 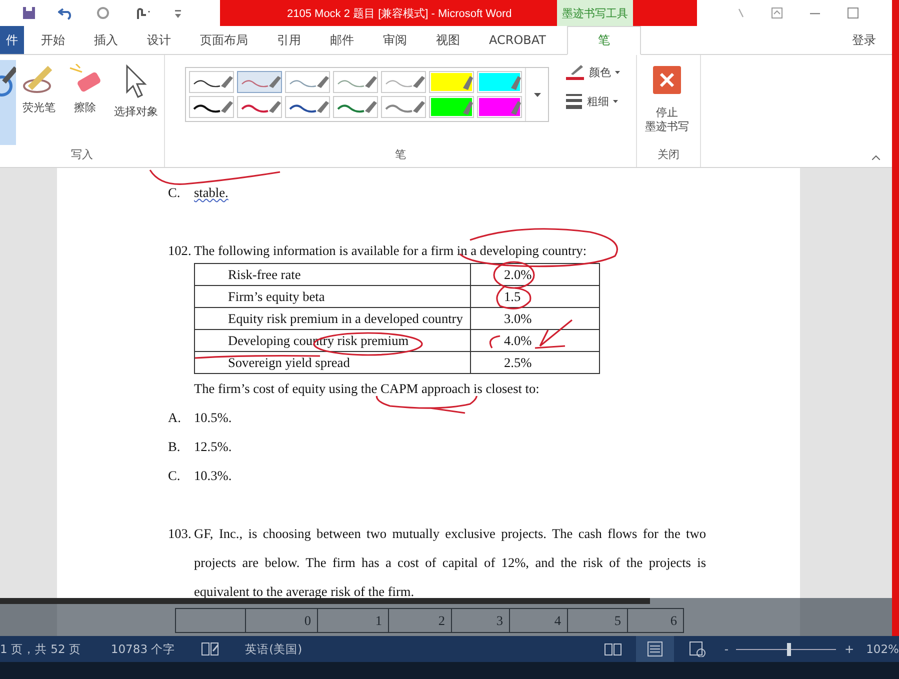 What do you see at coordinates (39, 102) in the screenshot?
I see `highlighter-tool-button: 荧光笔` at bounding box center [39, 102].